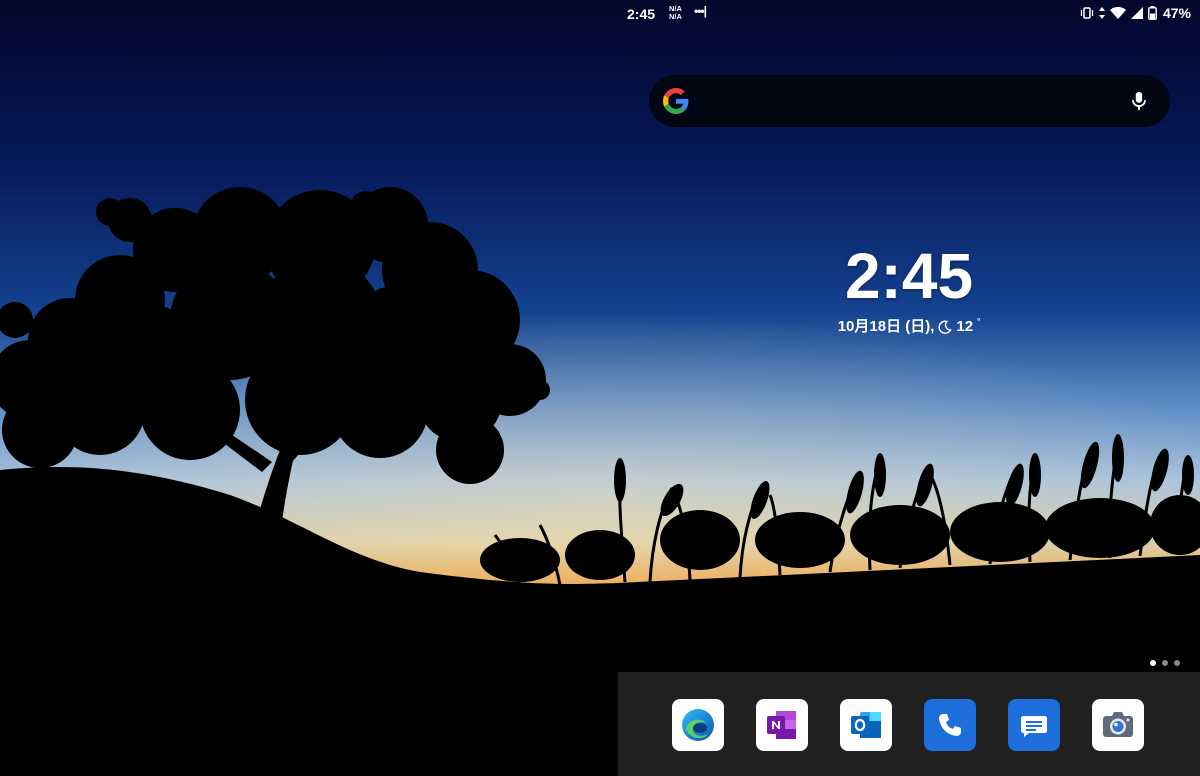 The width and height of the screenshot is (1200, 776). I want to click on edge-app-button, so click(698, 725).